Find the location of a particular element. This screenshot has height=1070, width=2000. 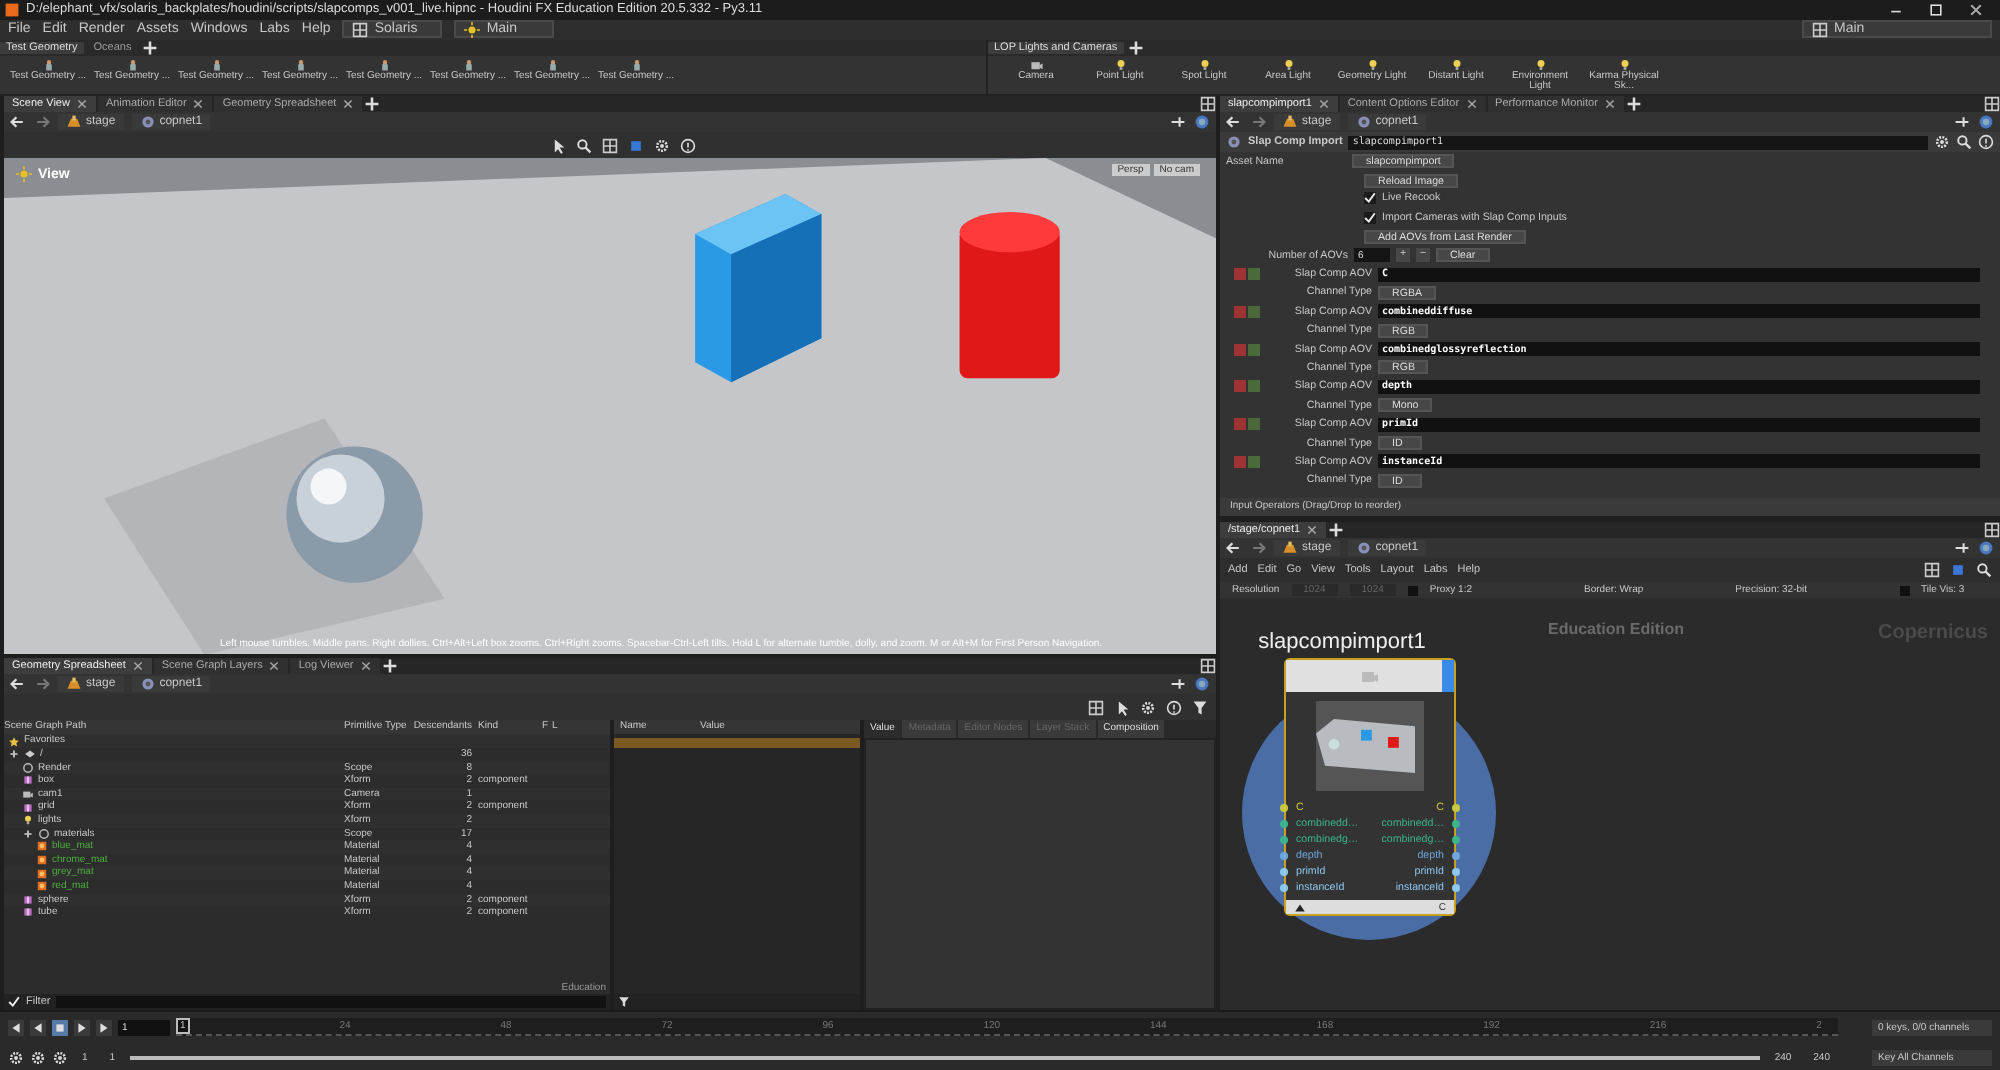

node-name: slapcompimport1 is located at coordinates (1342, 642).